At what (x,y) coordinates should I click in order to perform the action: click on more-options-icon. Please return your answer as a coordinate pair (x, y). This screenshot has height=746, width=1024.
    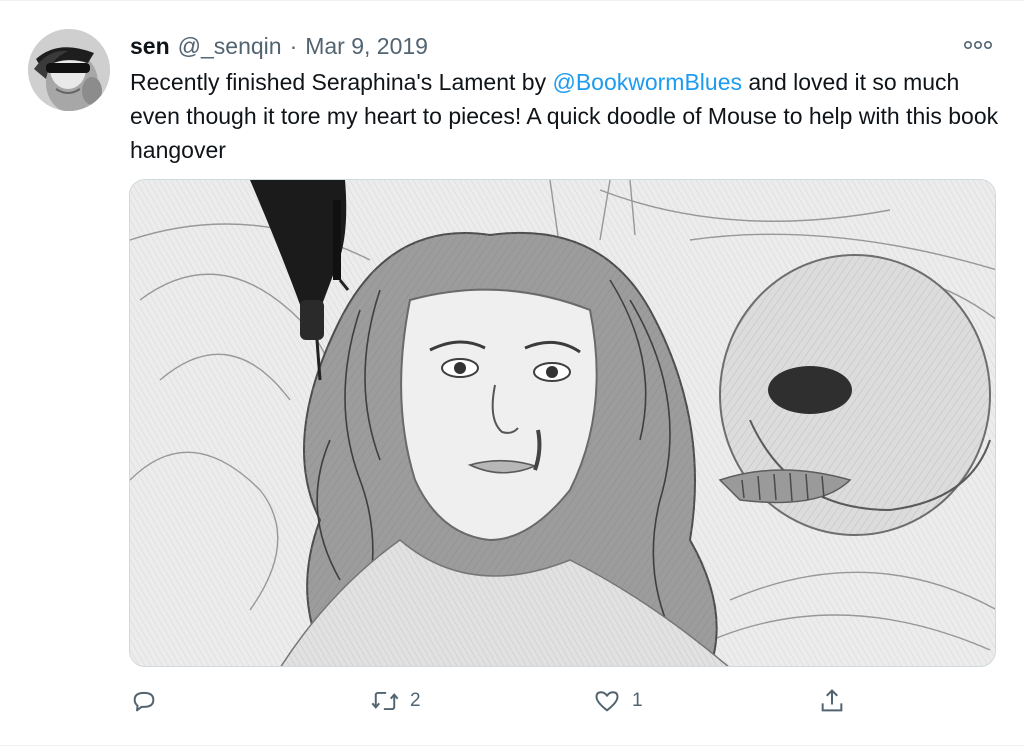
    Looking at the image, I should click on (978, 45).